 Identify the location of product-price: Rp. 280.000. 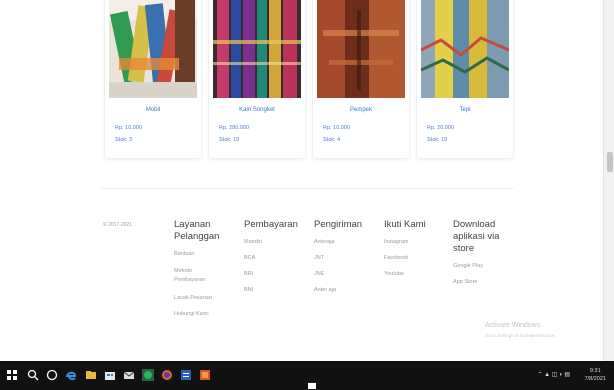
(234, 128).